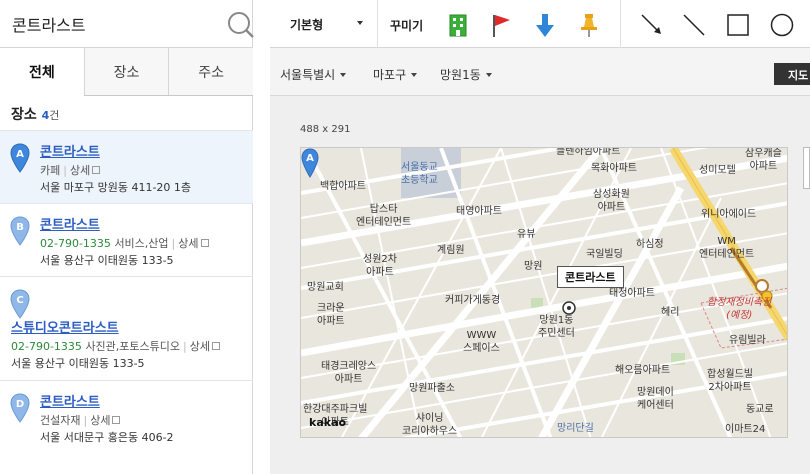 This screenshot has width=810, height=474. Describe the element at coordinates (526, 234) in the screenshot. I see `map-label: 유뷰` at that location.